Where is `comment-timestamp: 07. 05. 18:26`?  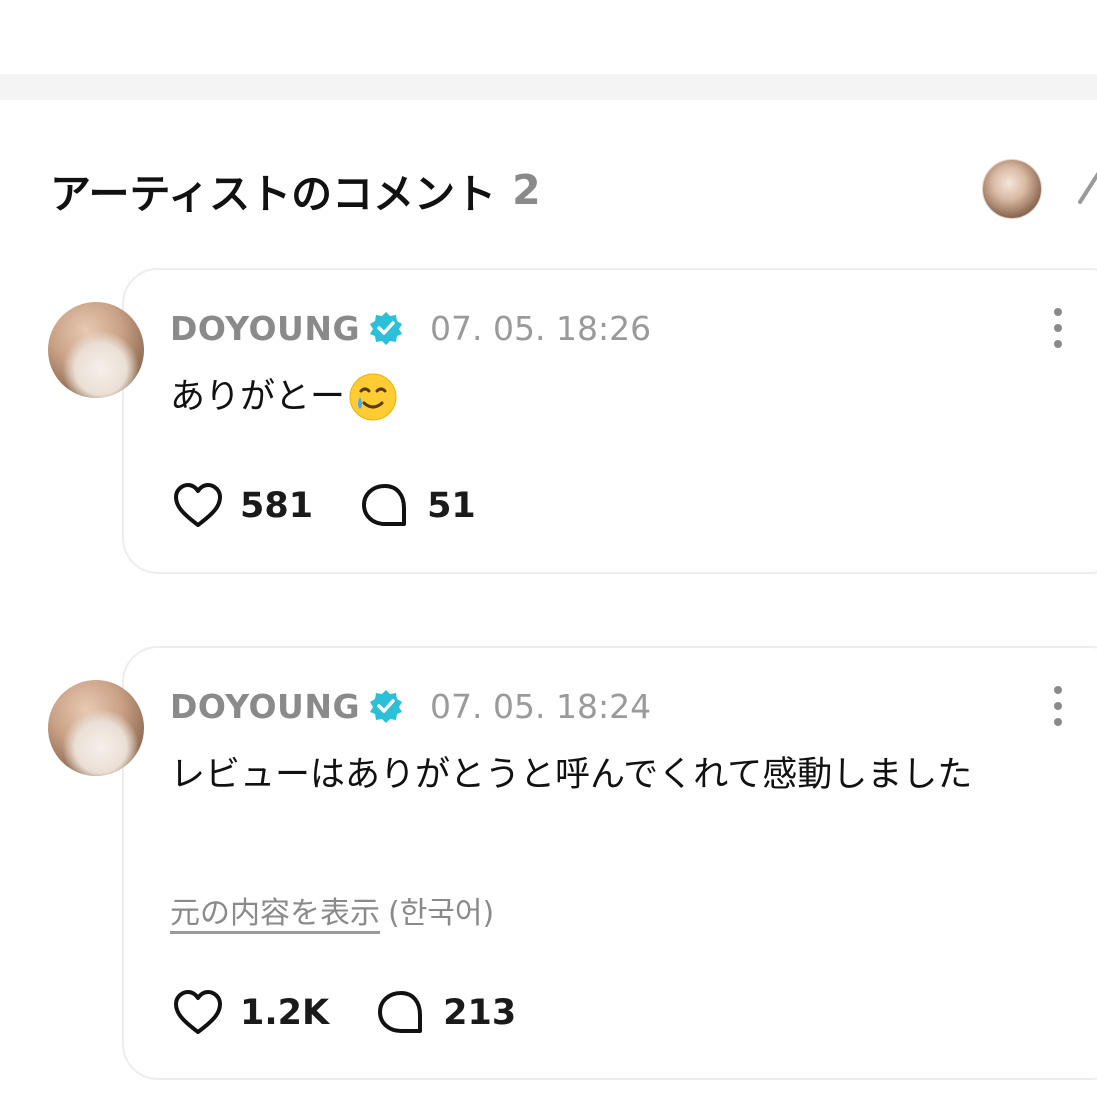
comment-timestamp: 07. 05. 18:26 is located at coordinates (541, 328).